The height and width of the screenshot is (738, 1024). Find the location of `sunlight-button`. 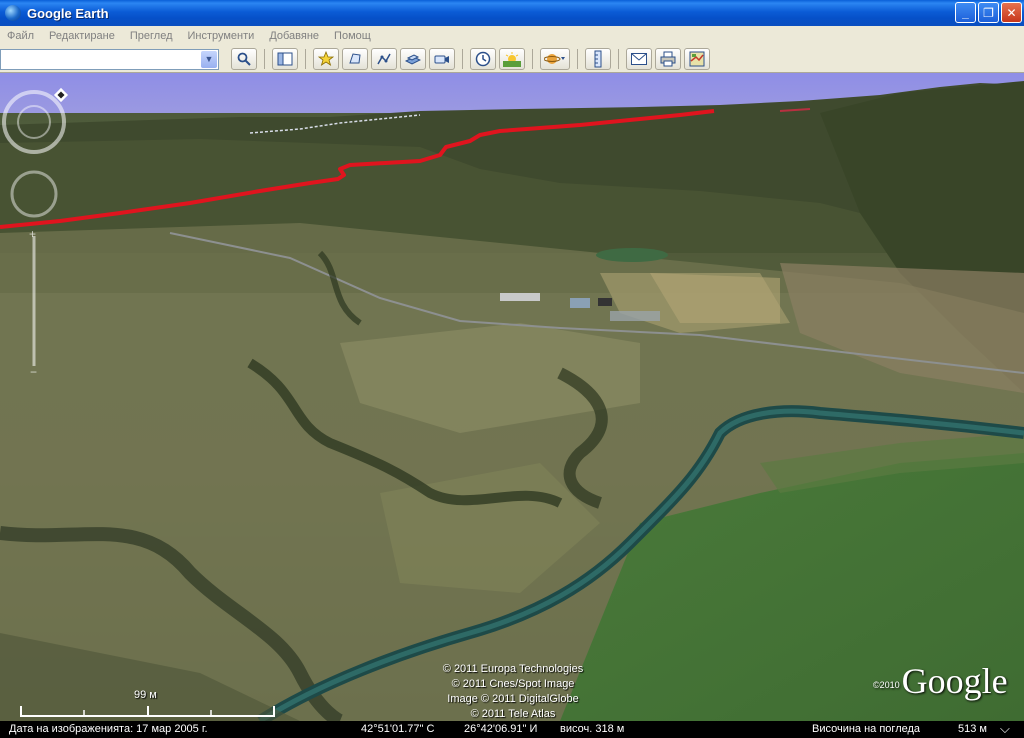

sunlight-button is located at coordinates (512, 59).